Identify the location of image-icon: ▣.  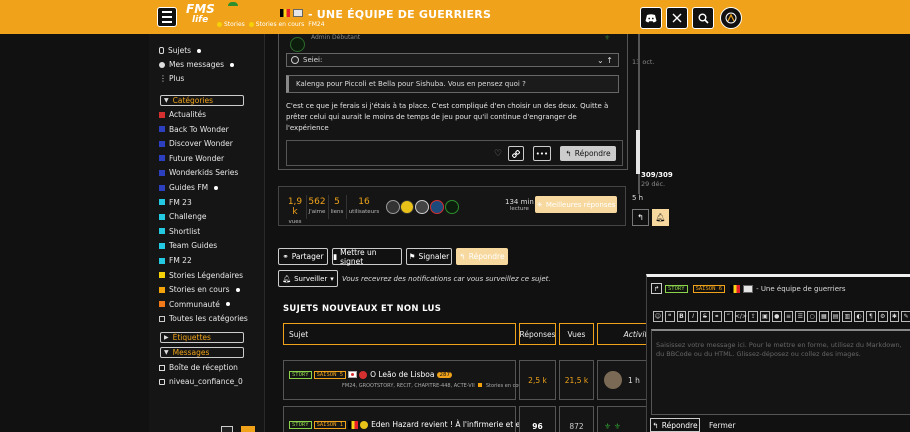
(765, 316).